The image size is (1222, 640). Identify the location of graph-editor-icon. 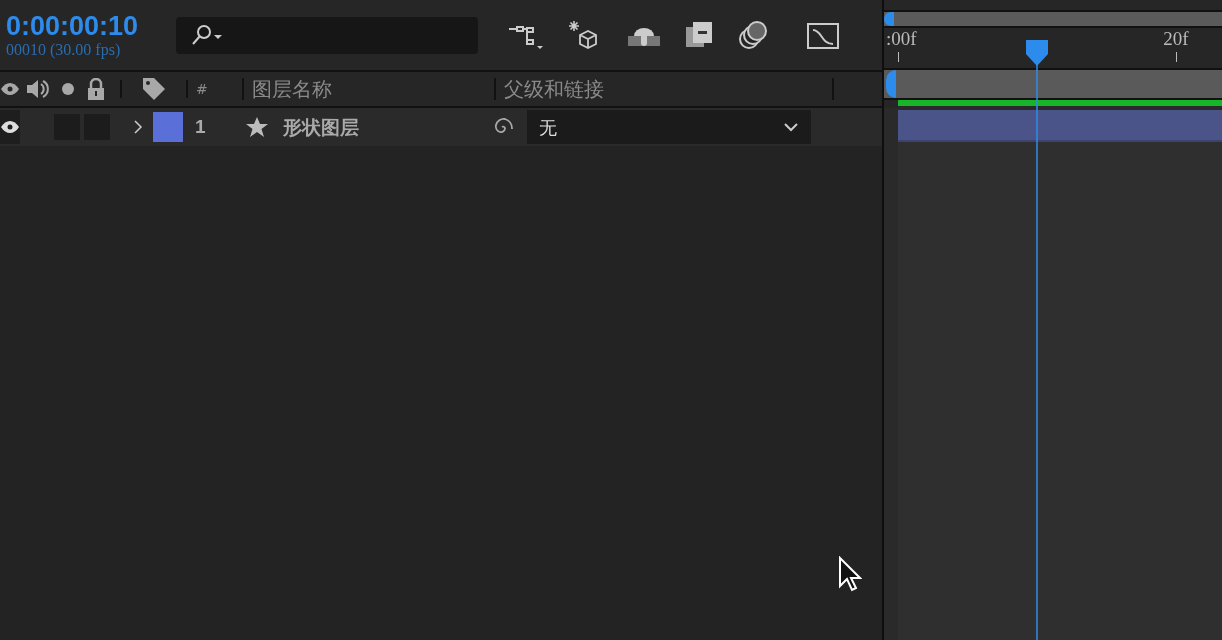
(823, 35).